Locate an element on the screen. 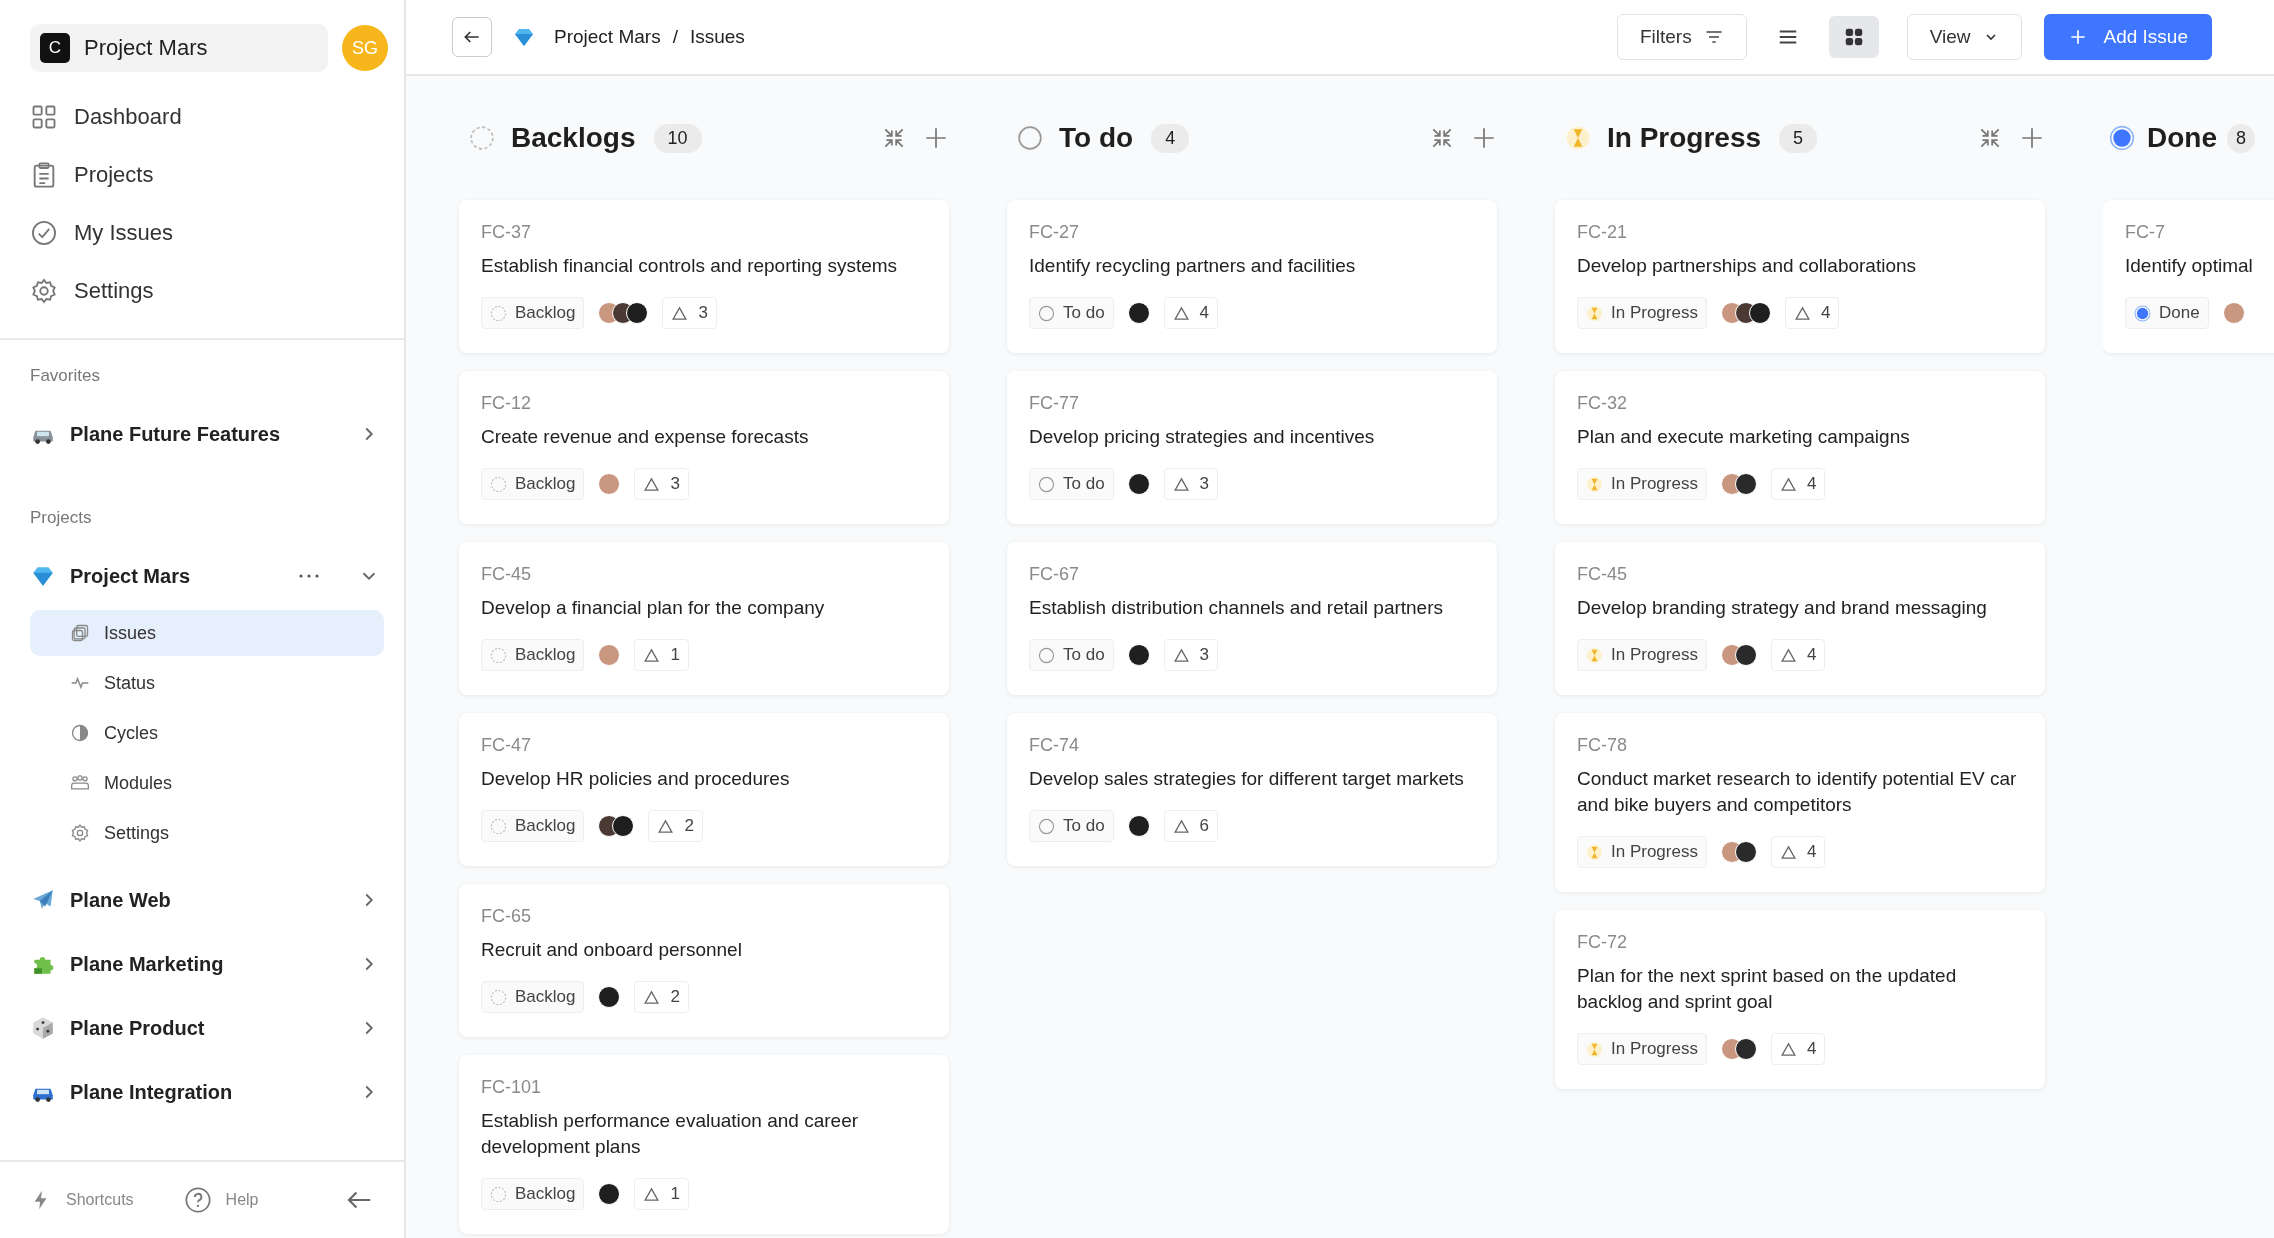 The height and width of the screenshot is (1238, 2274). grid-icon is located at coordinates (44, 117).